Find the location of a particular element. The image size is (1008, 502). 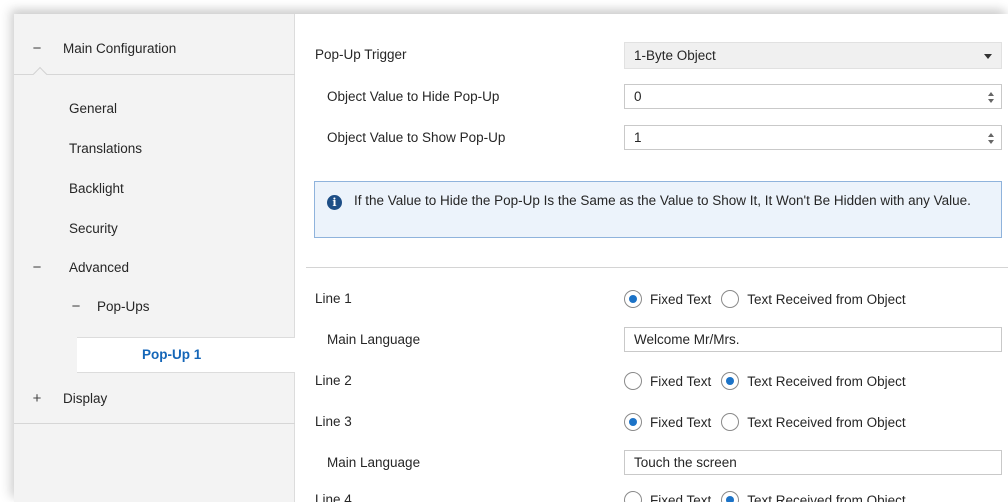

sidebar-item-security: Security is located at coordinates (154, 228).